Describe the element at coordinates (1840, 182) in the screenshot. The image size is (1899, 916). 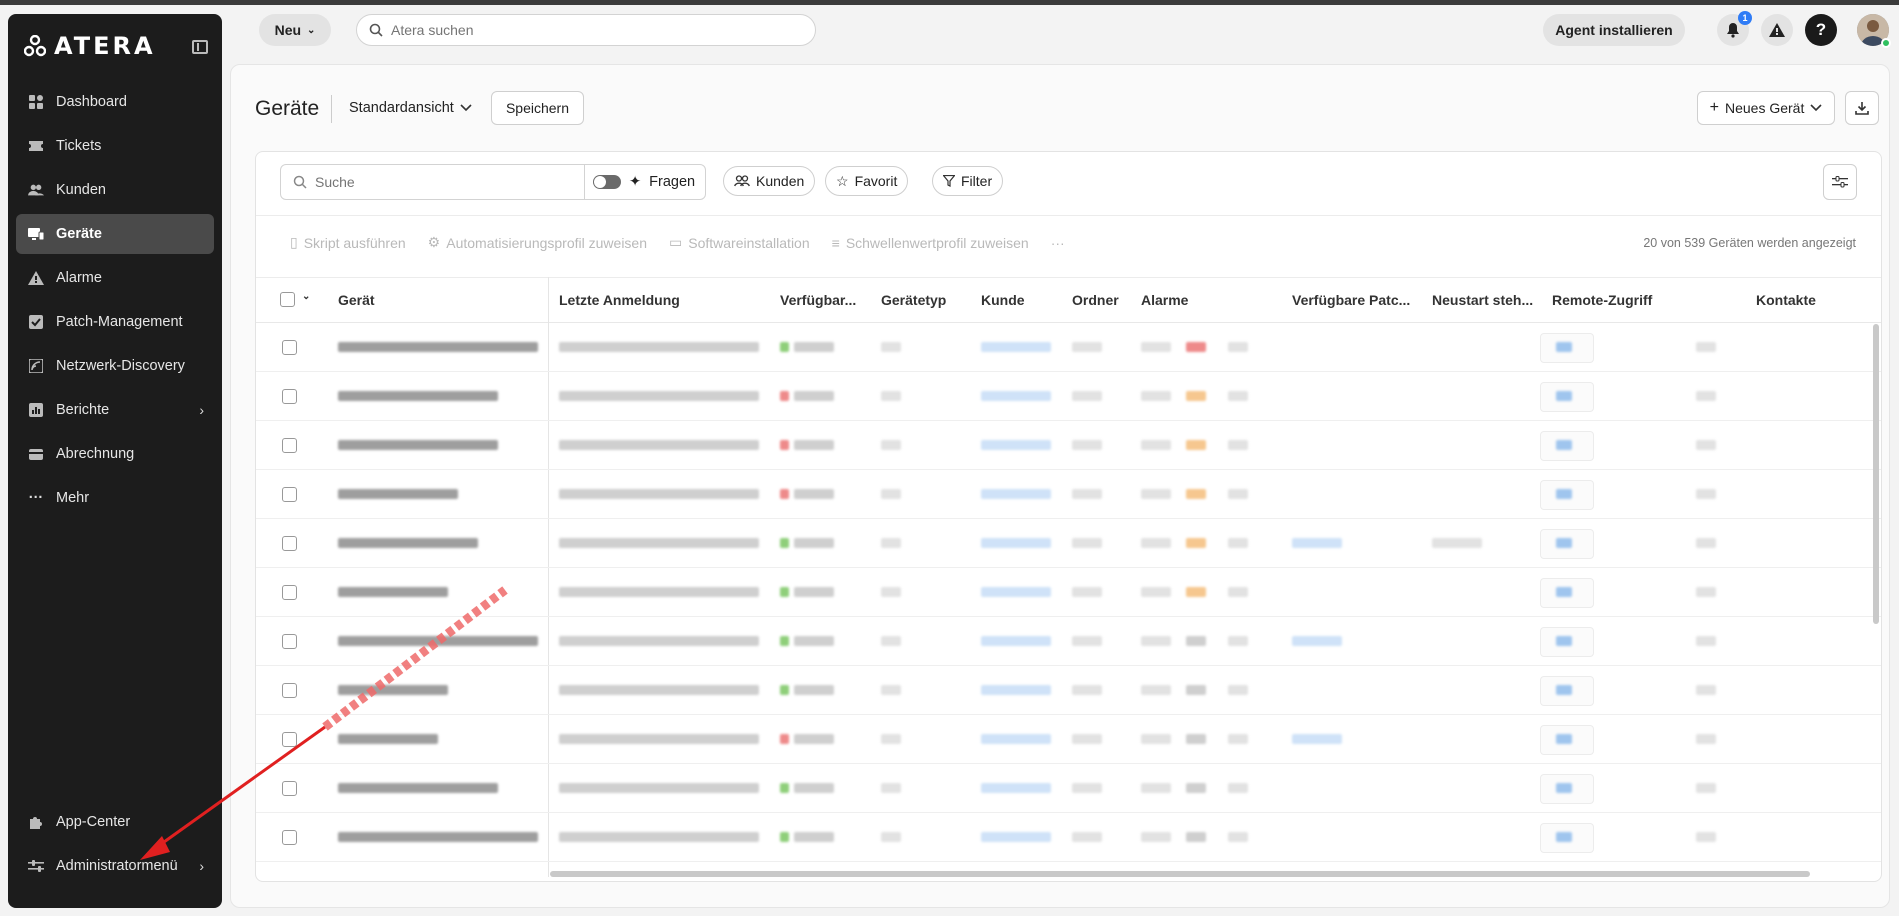
I see `column-settings-button` at that location.